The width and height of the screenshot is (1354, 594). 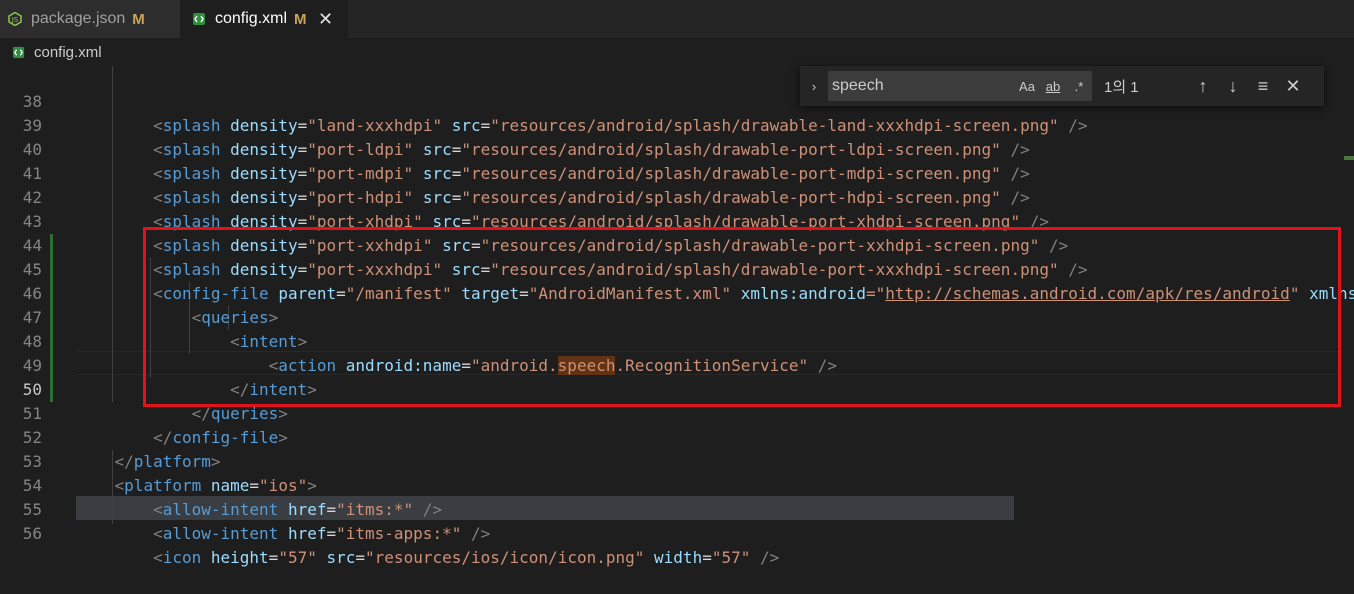 I want to click on nodejs-icon: JS, so click(x=15, y=19).